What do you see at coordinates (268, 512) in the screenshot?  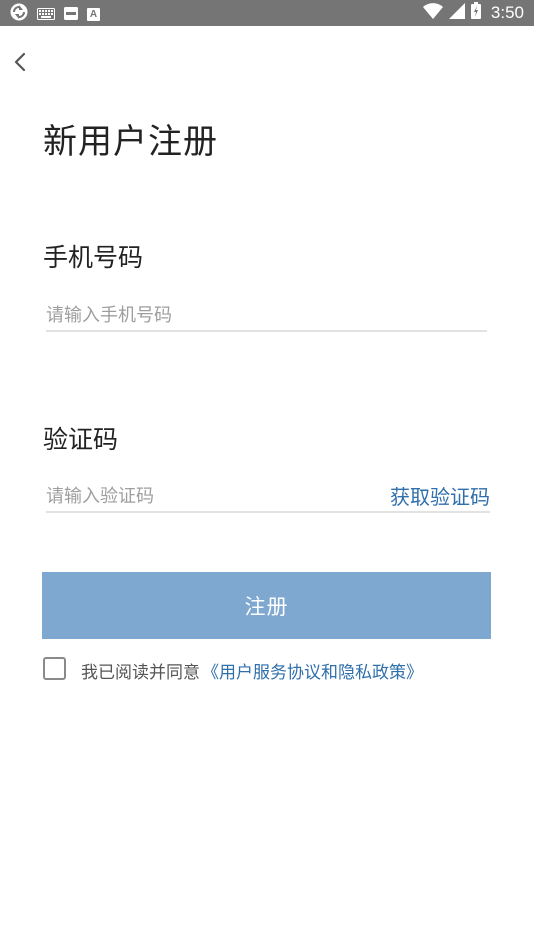 I see `code-underline` at bounding box center [268, 512].